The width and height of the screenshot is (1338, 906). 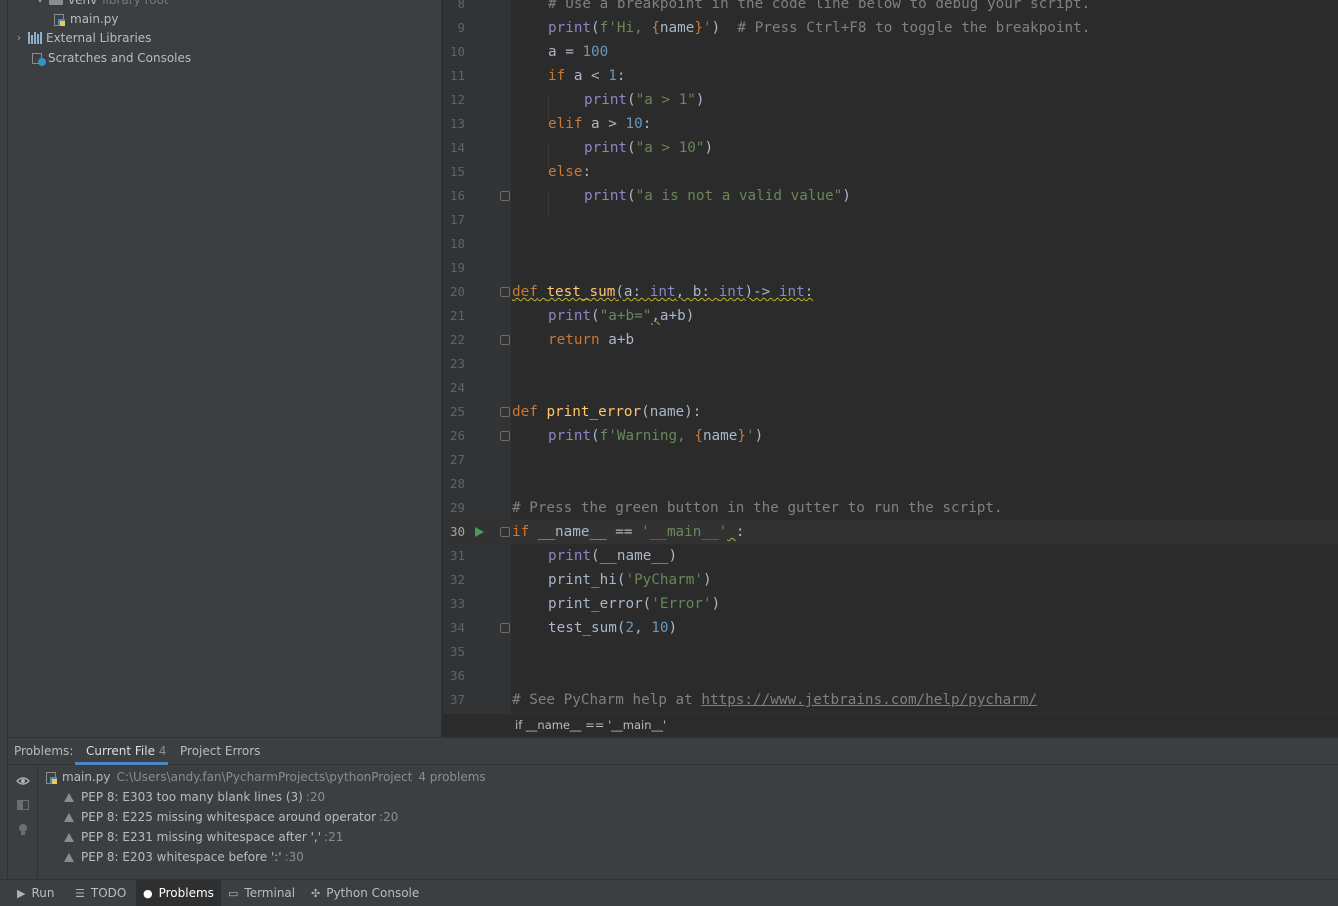 What do you see at coordinates (457, 267) in the screenshot?
I see `line-number: 19` at bounding box center [457, 267].